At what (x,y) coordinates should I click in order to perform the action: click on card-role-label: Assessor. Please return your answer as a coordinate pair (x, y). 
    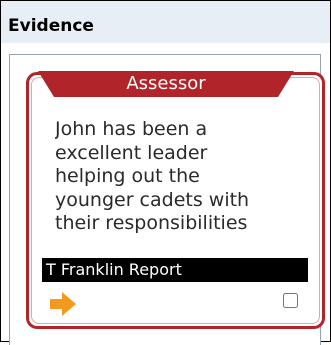
    Looking at the image, I should click on (166, 83).